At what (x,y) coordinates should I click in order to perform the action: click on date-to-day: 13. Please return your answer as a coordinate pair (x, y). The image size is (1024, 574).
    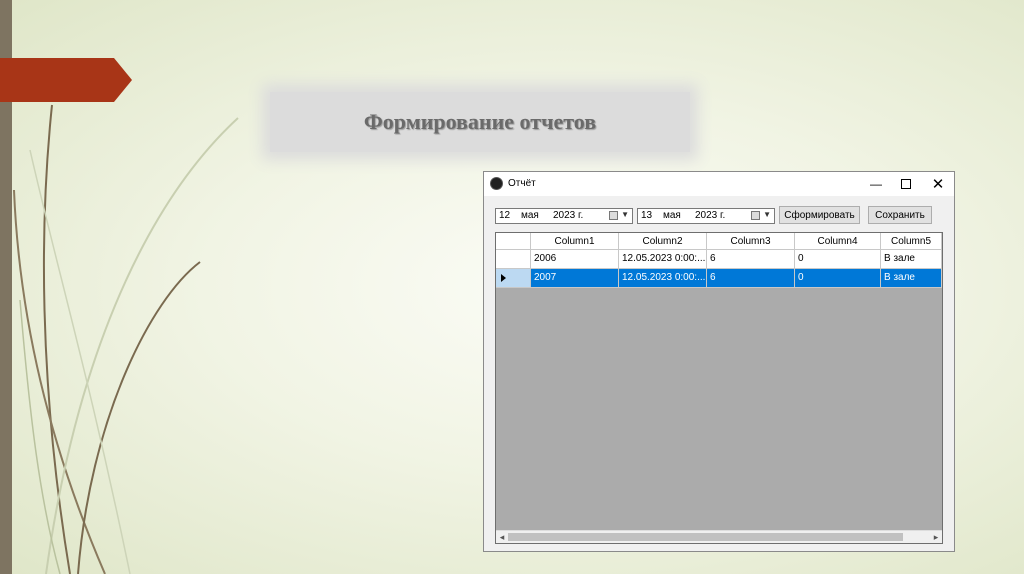
    Looking at the image, I should click on (646, 215).